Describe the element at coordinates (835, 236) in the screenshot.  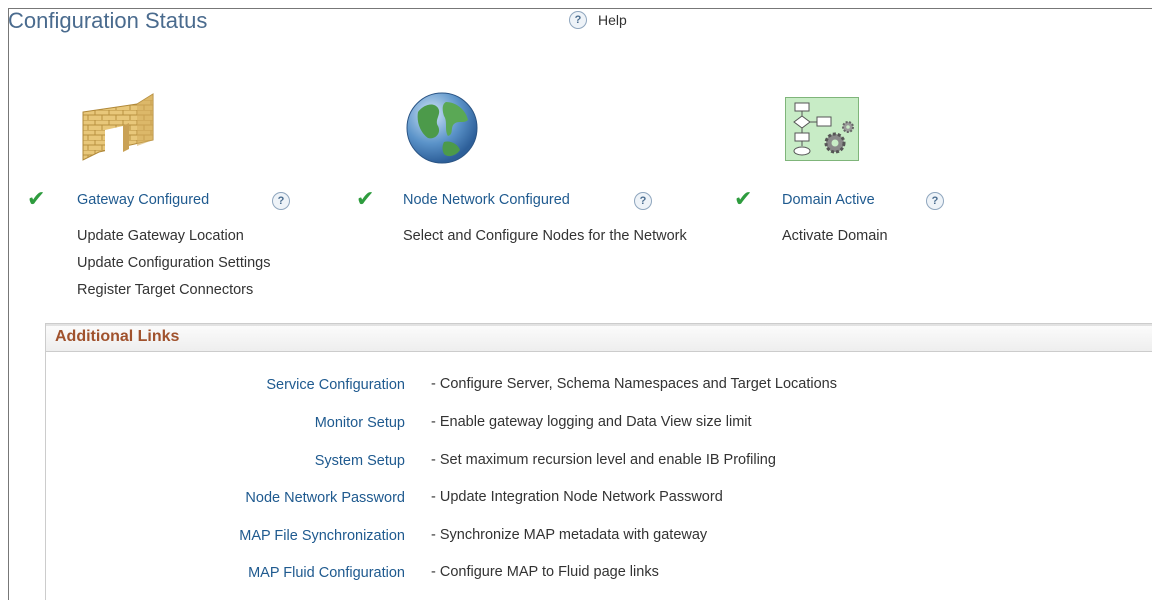
I see `activate-domain-link: Activate Domain` at that location.